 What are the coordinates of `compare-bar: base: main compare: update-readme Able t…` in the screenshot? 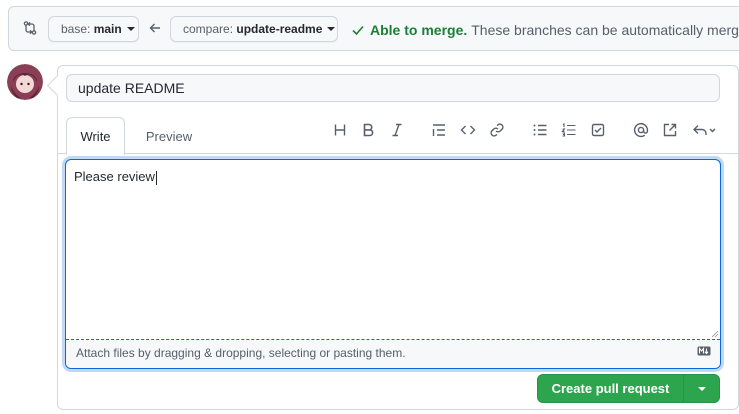 It's located at (373, 28).